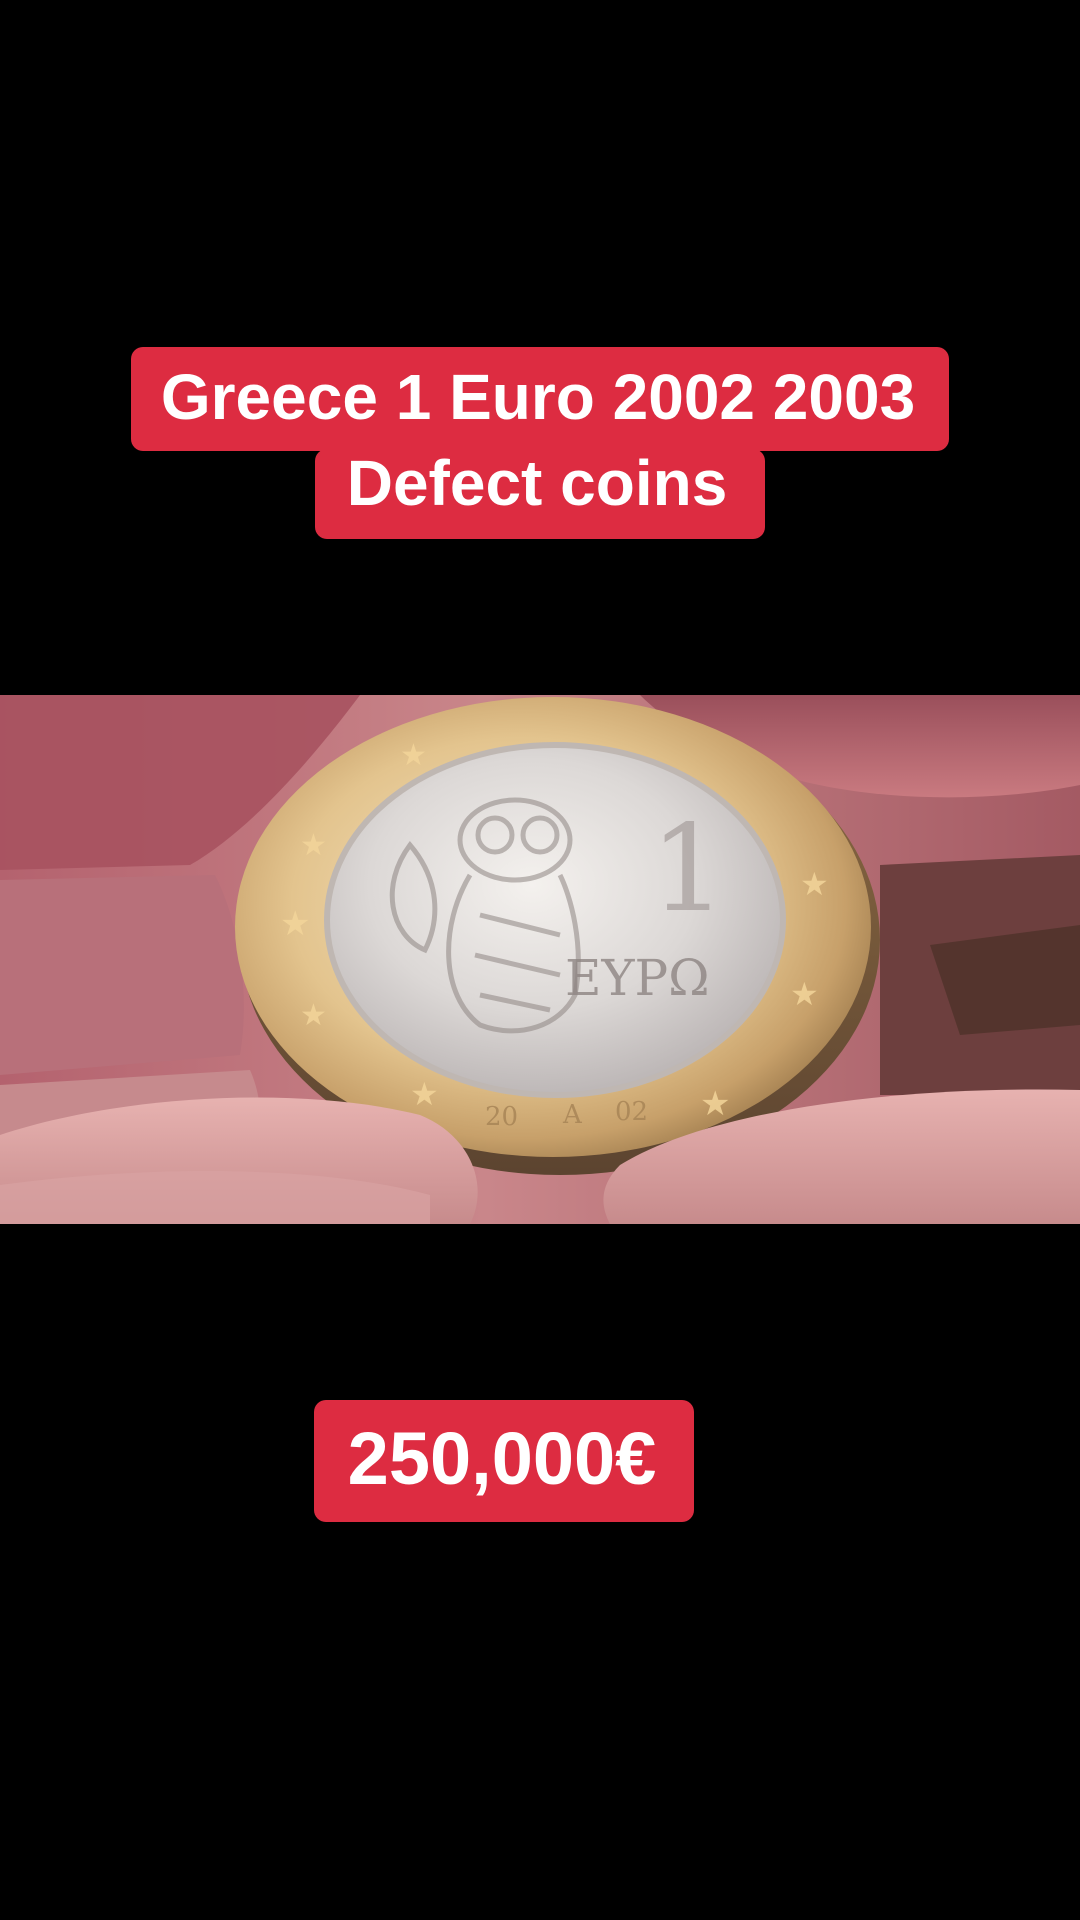  I want to click on coin-euro-text: ΕΥΡΩ, so click(637, 978).